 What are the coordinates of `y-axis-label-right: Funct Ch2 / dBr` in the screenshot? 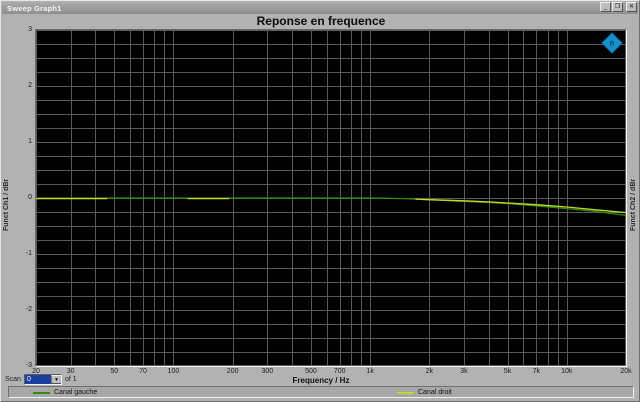 It's located at (633, 205).